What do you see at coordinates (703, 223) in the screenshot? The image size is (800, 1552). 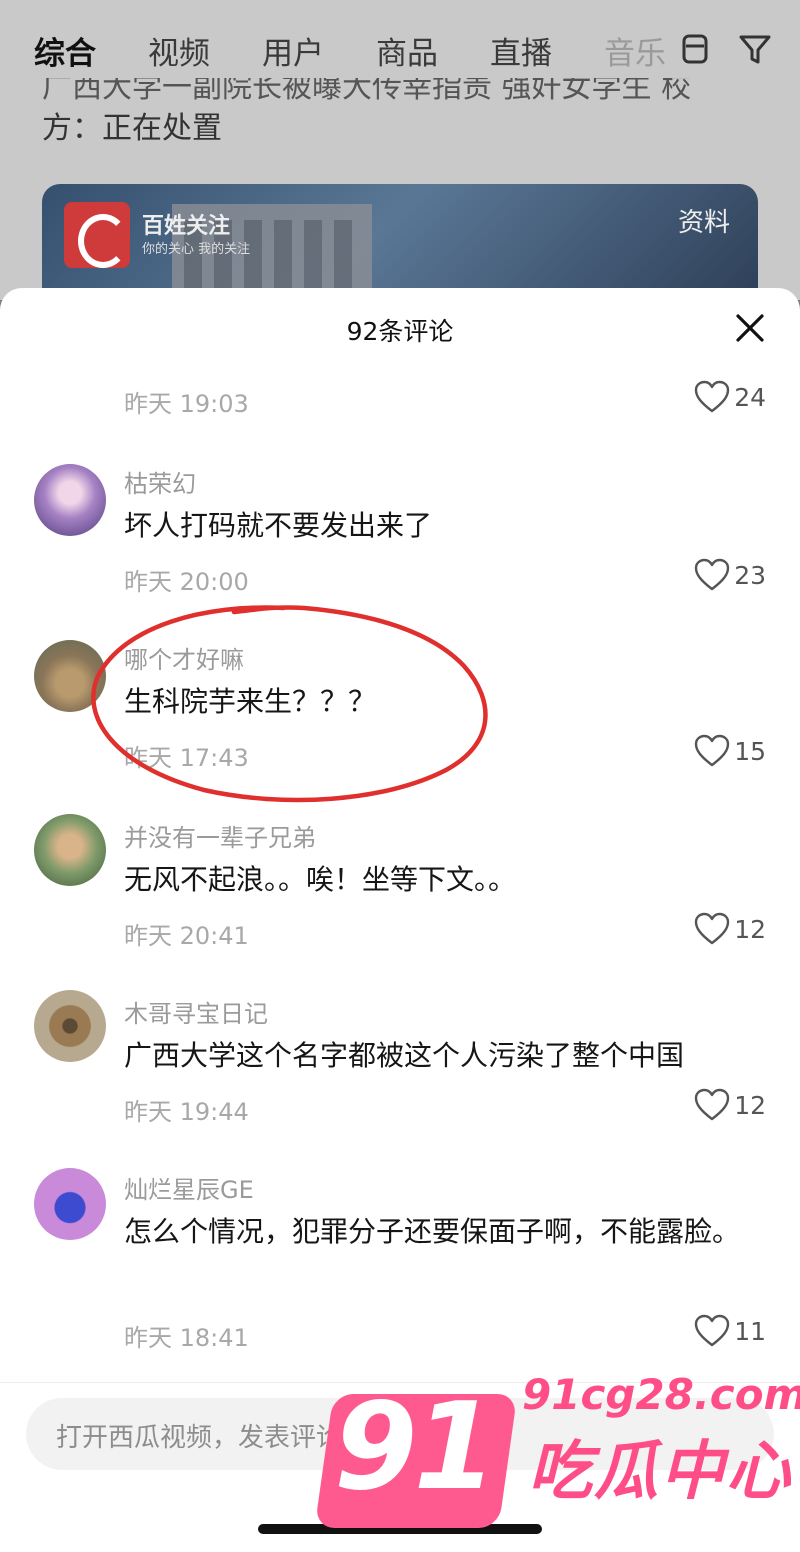 I see `card-tag: 资料` at bounding box center [703, 223].